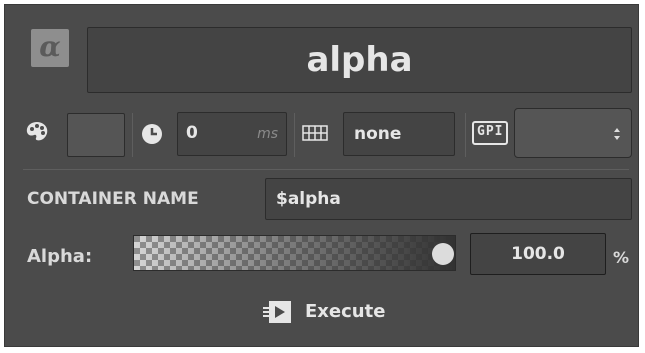 The height and width of the screenshot is (353, 645). Describe the element at coordinates (617, 134) in the screenshot. I see `updown-arrows-icon` at that location.